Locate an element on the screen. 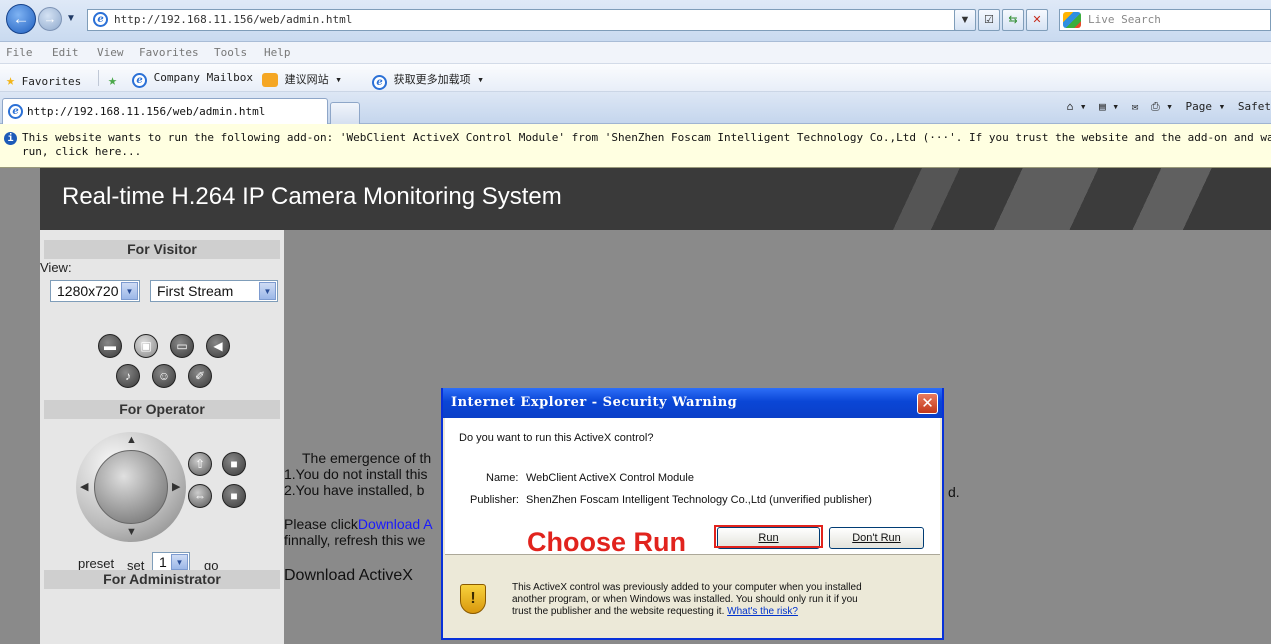  search-placeholder: Live Search is located at coordinates (1124, 19).